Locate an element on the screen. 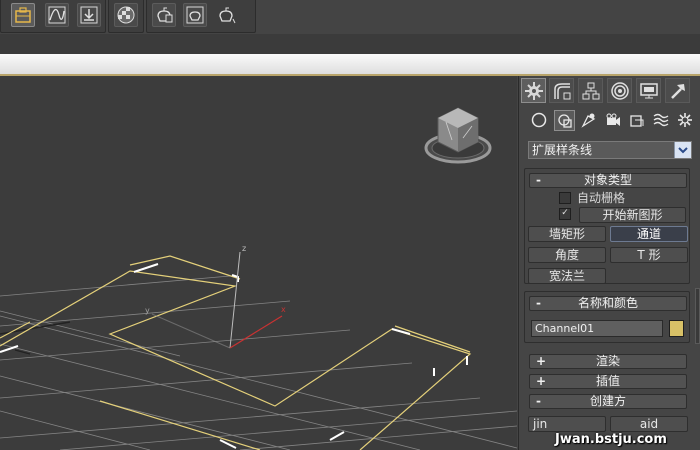 This screenshot has width=700, height=450. object-type-rollout-header: - 对象类型 is located at coordinates (608, 180).